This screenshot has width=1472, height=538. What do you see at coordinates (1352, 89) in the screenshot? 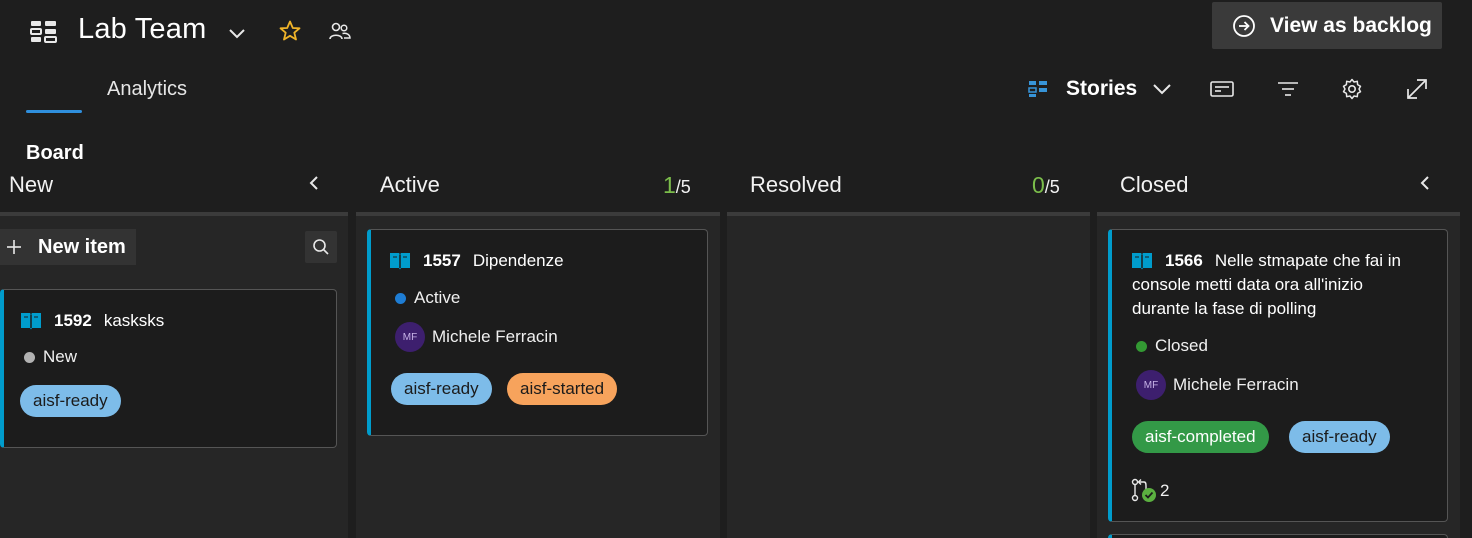
I see `gear-icon` at bounding box center [1352, 89].